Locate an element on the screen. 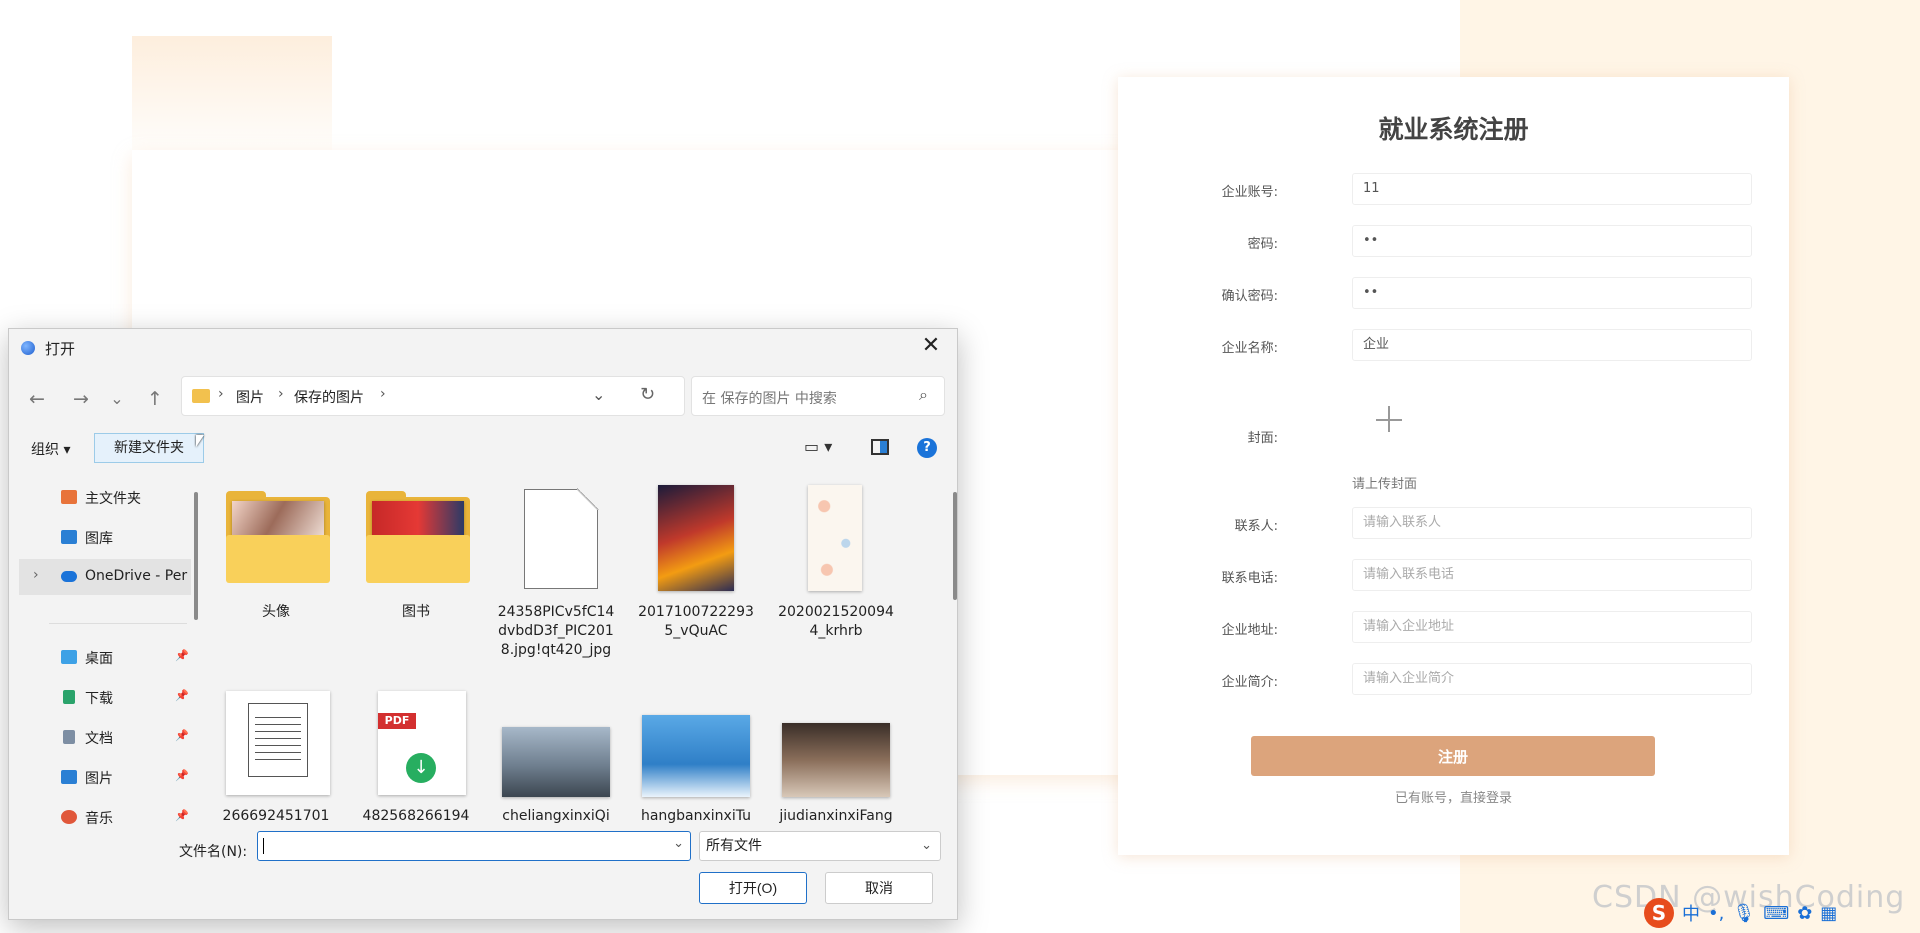 This screenshot has width=1920, height=933. forward-arrow-icon: → is located at coordinates (81, 399).